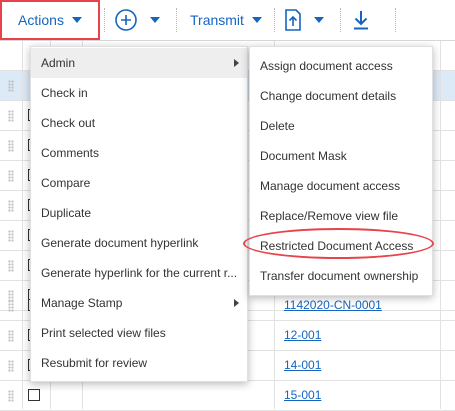 The width and height of the screenshot is (455, 411). What do you see at coordinates (293, 20) in the screenshot?
I see `document-upload-icon` at bounding box center [293, 20].